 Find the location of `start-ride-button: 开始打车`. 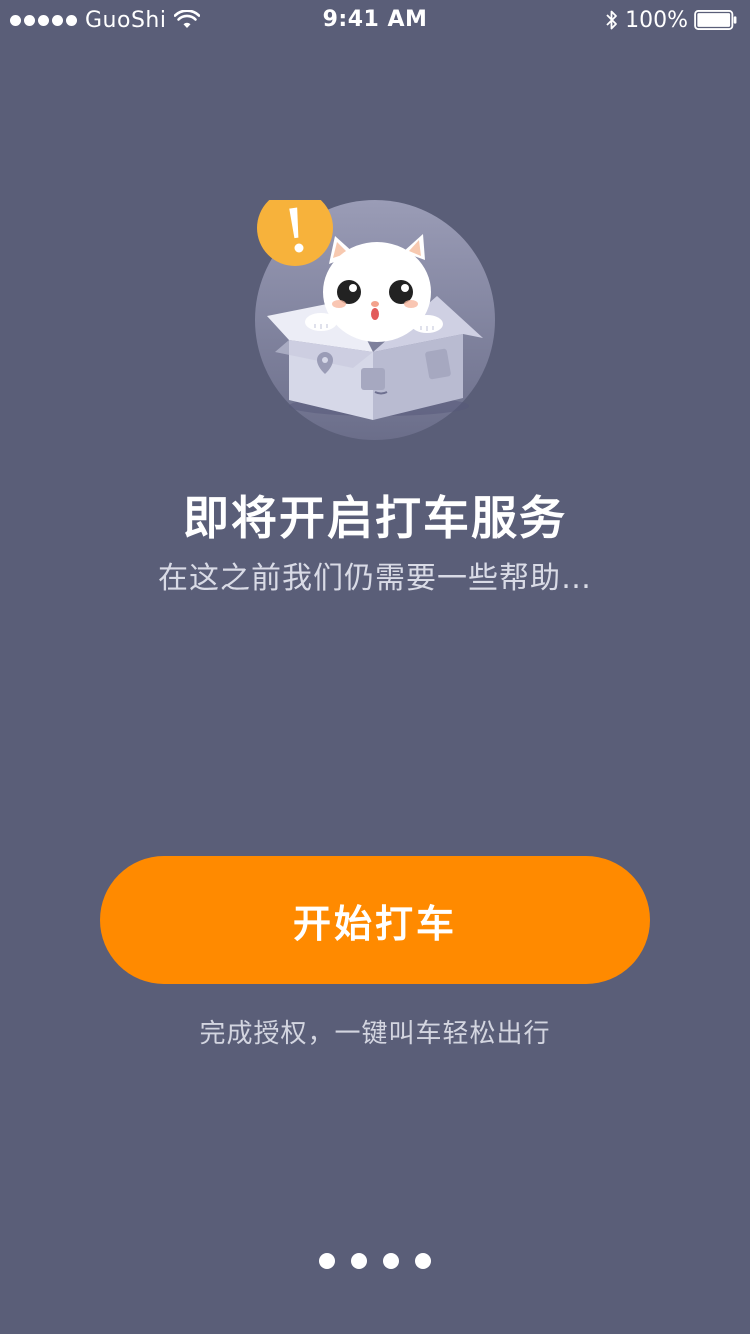

start-ride-button: 开始打车 is located at coordinates (375, 920).